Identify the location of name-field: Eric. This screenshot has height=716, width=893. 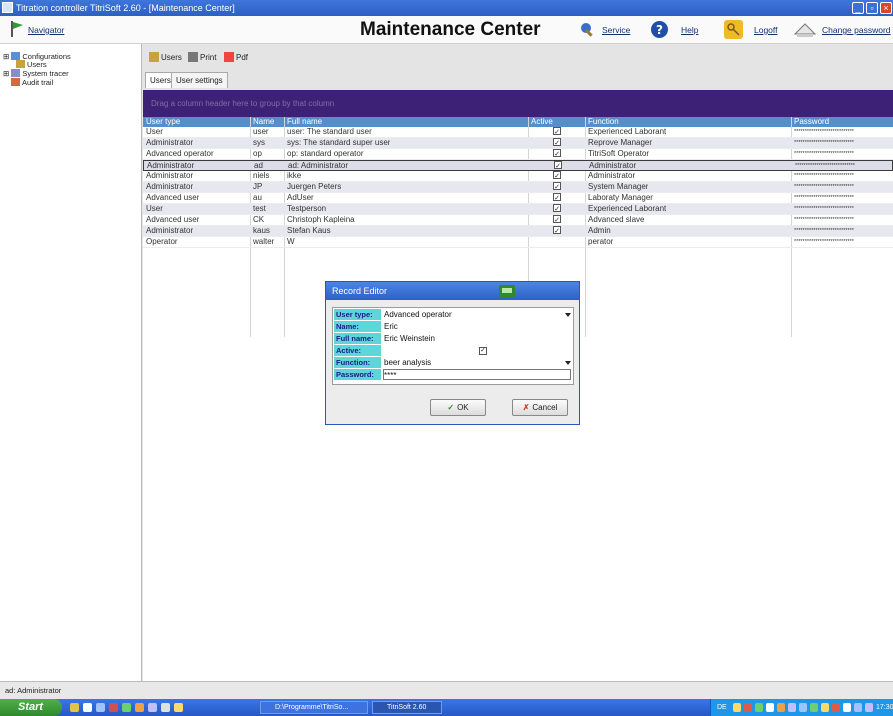
(391, 326).